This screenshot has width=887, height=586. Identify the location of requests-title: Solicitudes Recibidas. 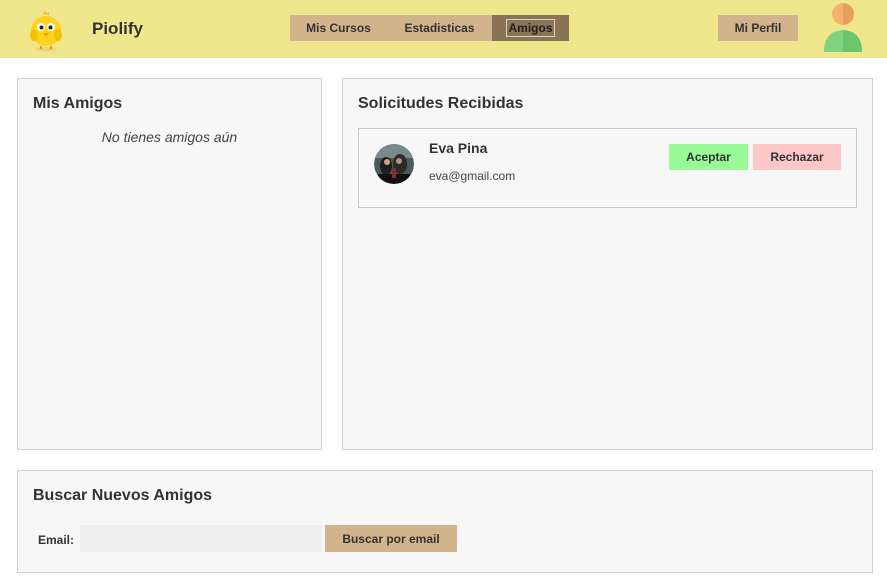
(441, 103).